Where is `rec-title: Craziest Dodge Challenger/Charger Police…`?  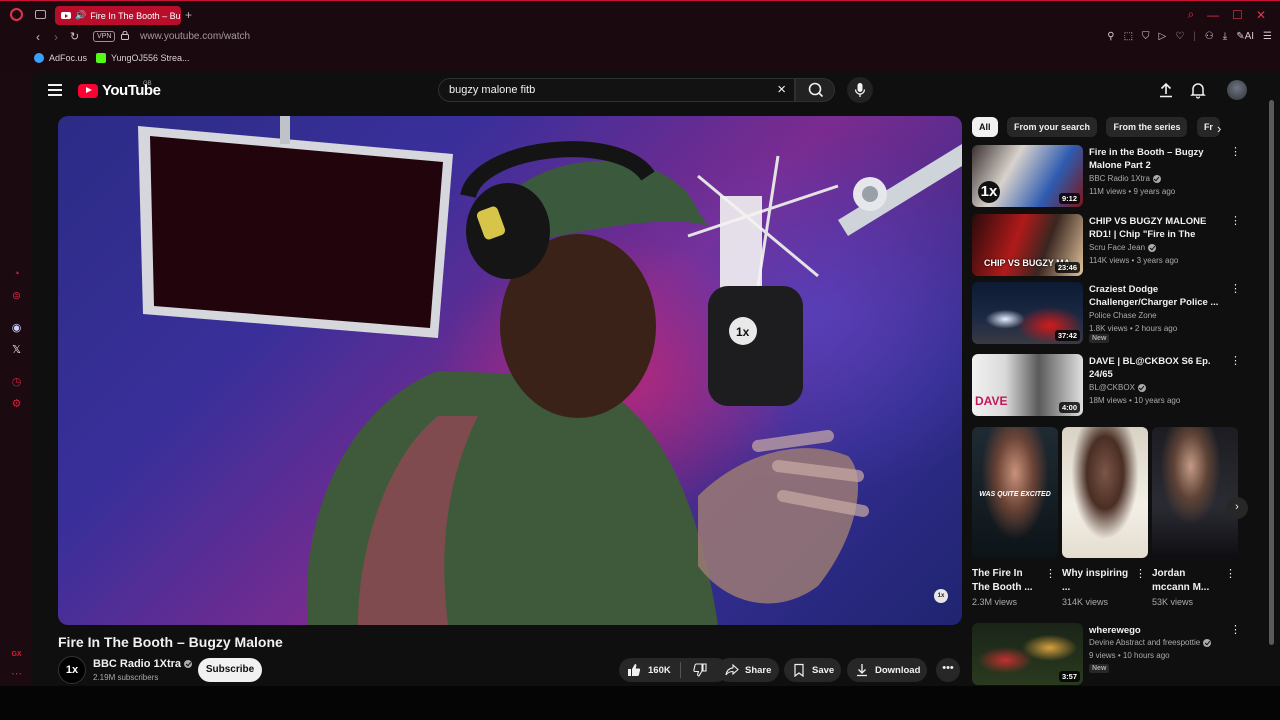
rec-title: Craziest Dodge Challenger/Charger Police… is located at coordinates (1155, 296).